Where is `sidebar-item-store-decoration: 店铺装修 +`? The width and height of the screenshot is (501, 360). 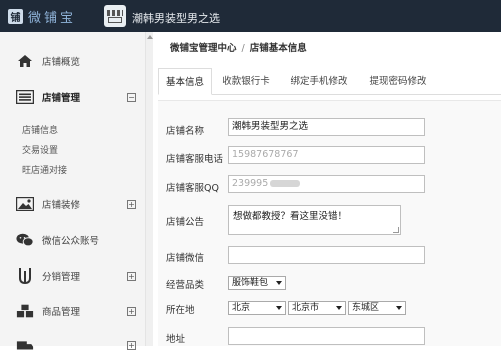
sidebar-item-store-decoration: 店铺装修 + is located at coordinates (72, 204).